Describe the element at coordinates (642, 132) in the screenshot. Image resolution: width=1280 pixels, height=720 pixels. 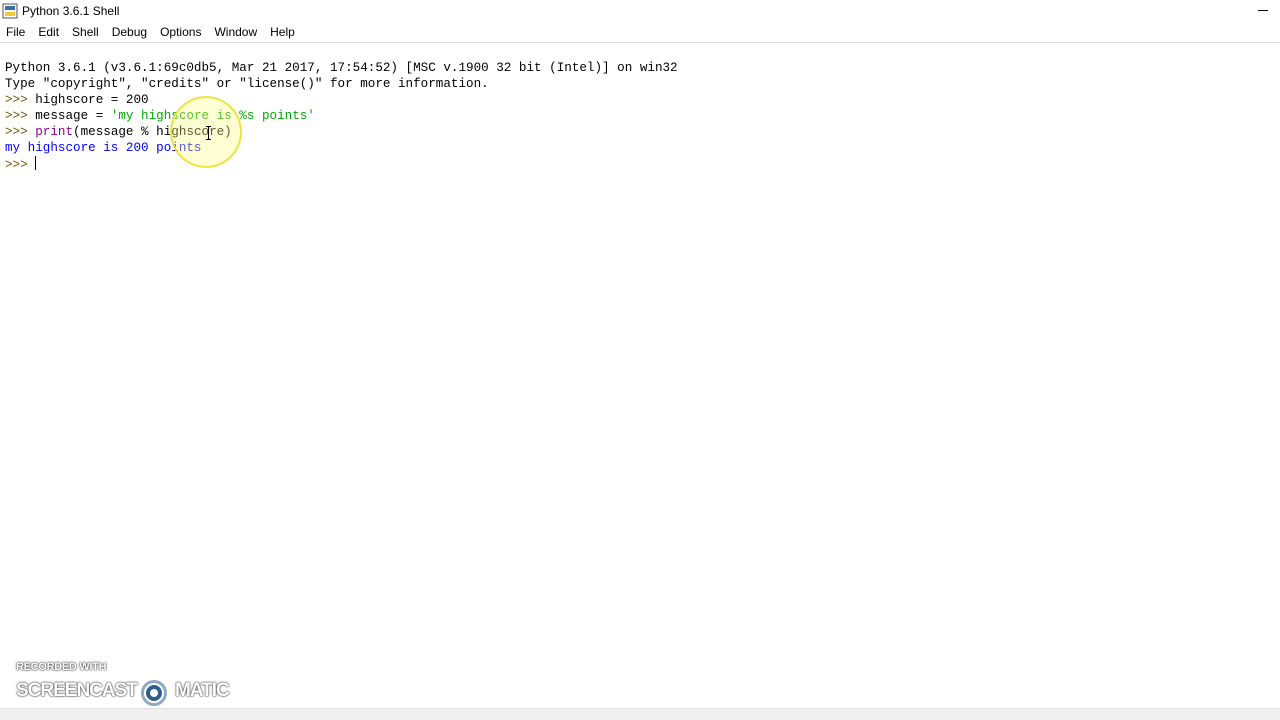
I see `input-line-3: >>> print(message % highscore)` at that location.